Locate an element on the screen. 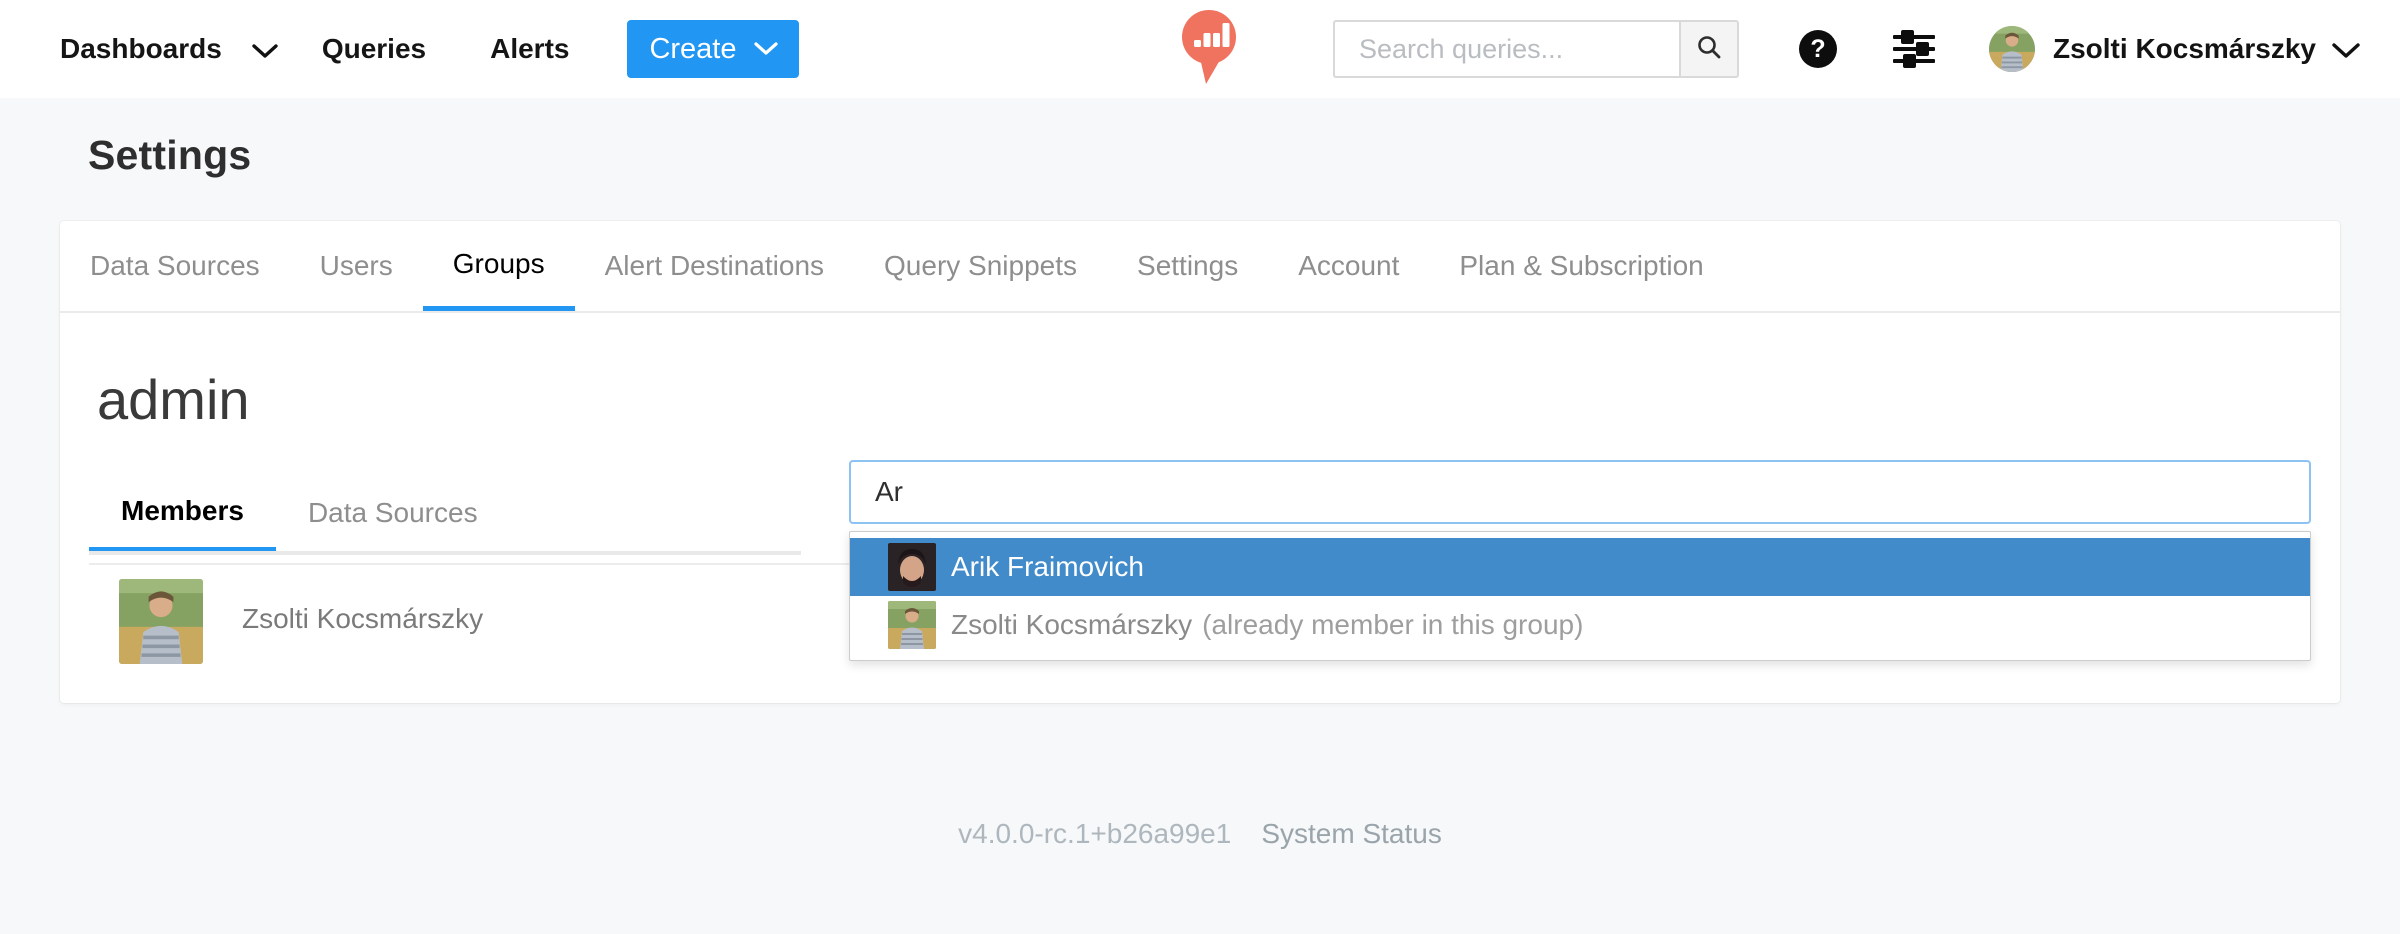  search-icon is located at coordinates (1709, 49).